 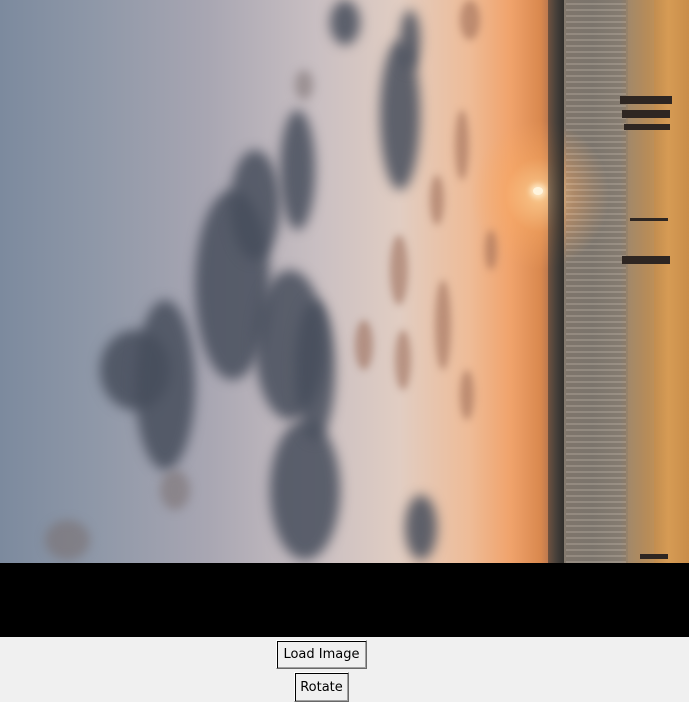 I want to click on wet-sand, so click(x=641, y=281).